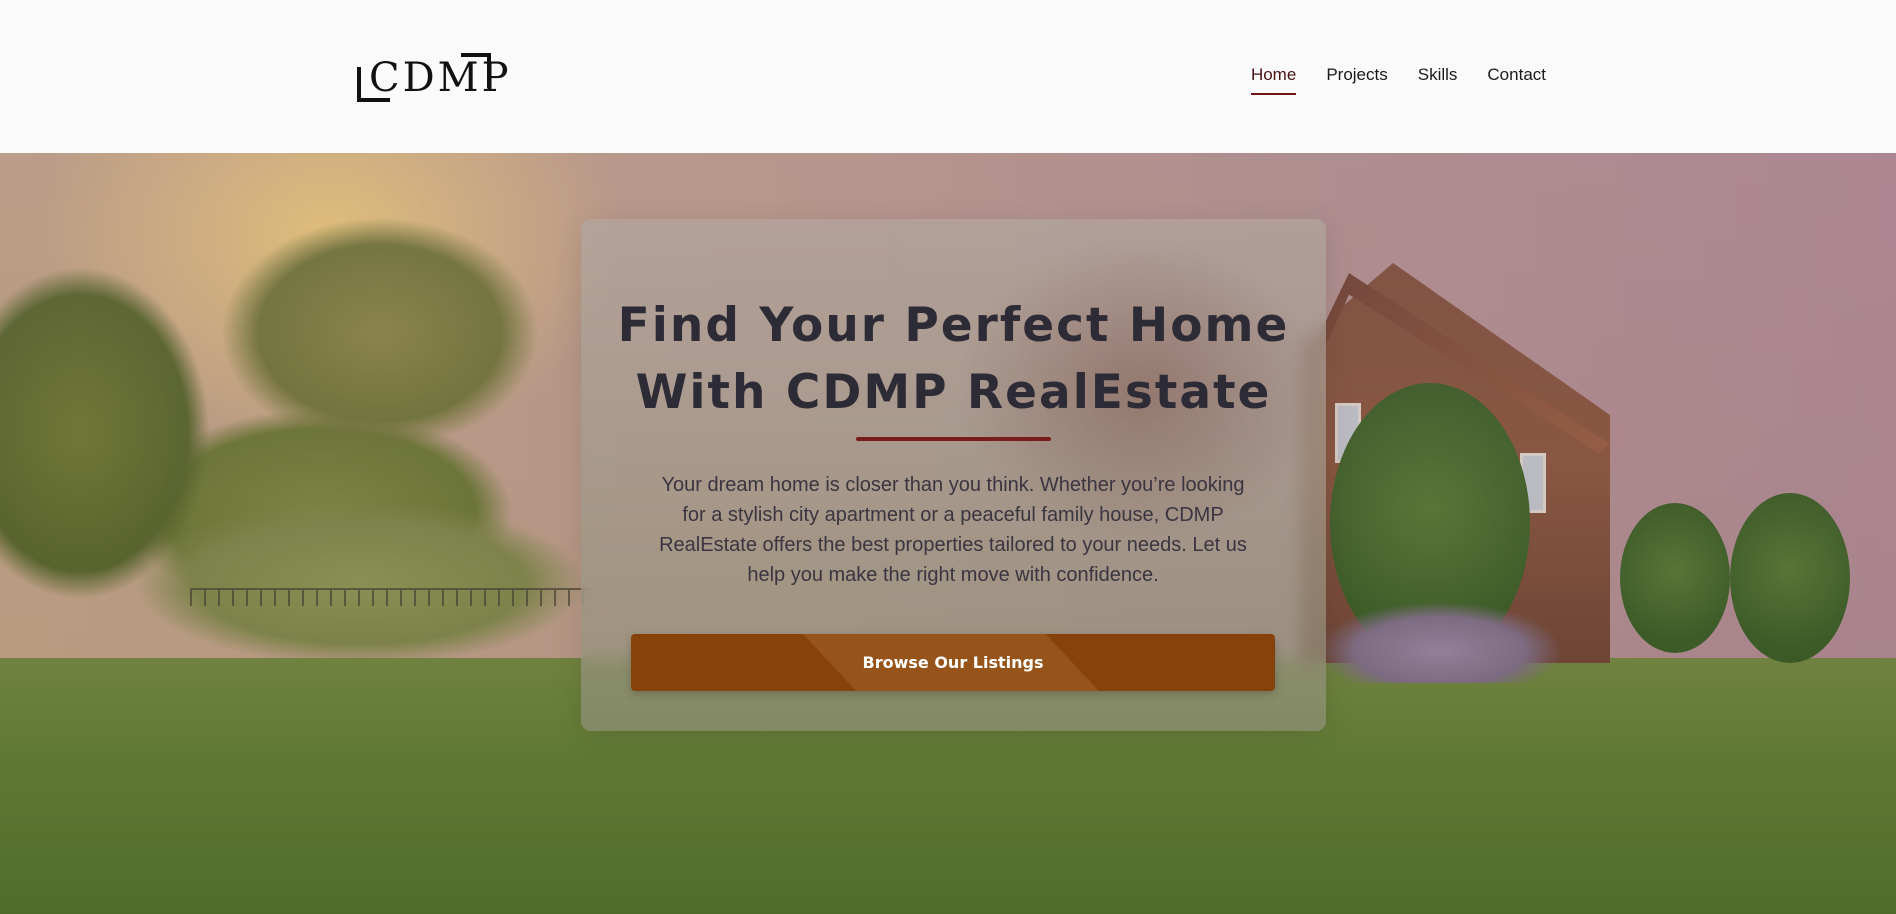  What do you see at coordinates (953, 325) in the screenshot?
I see `hero-title-line1: Find Your Perfect Home` at bounding box center [953, 325].